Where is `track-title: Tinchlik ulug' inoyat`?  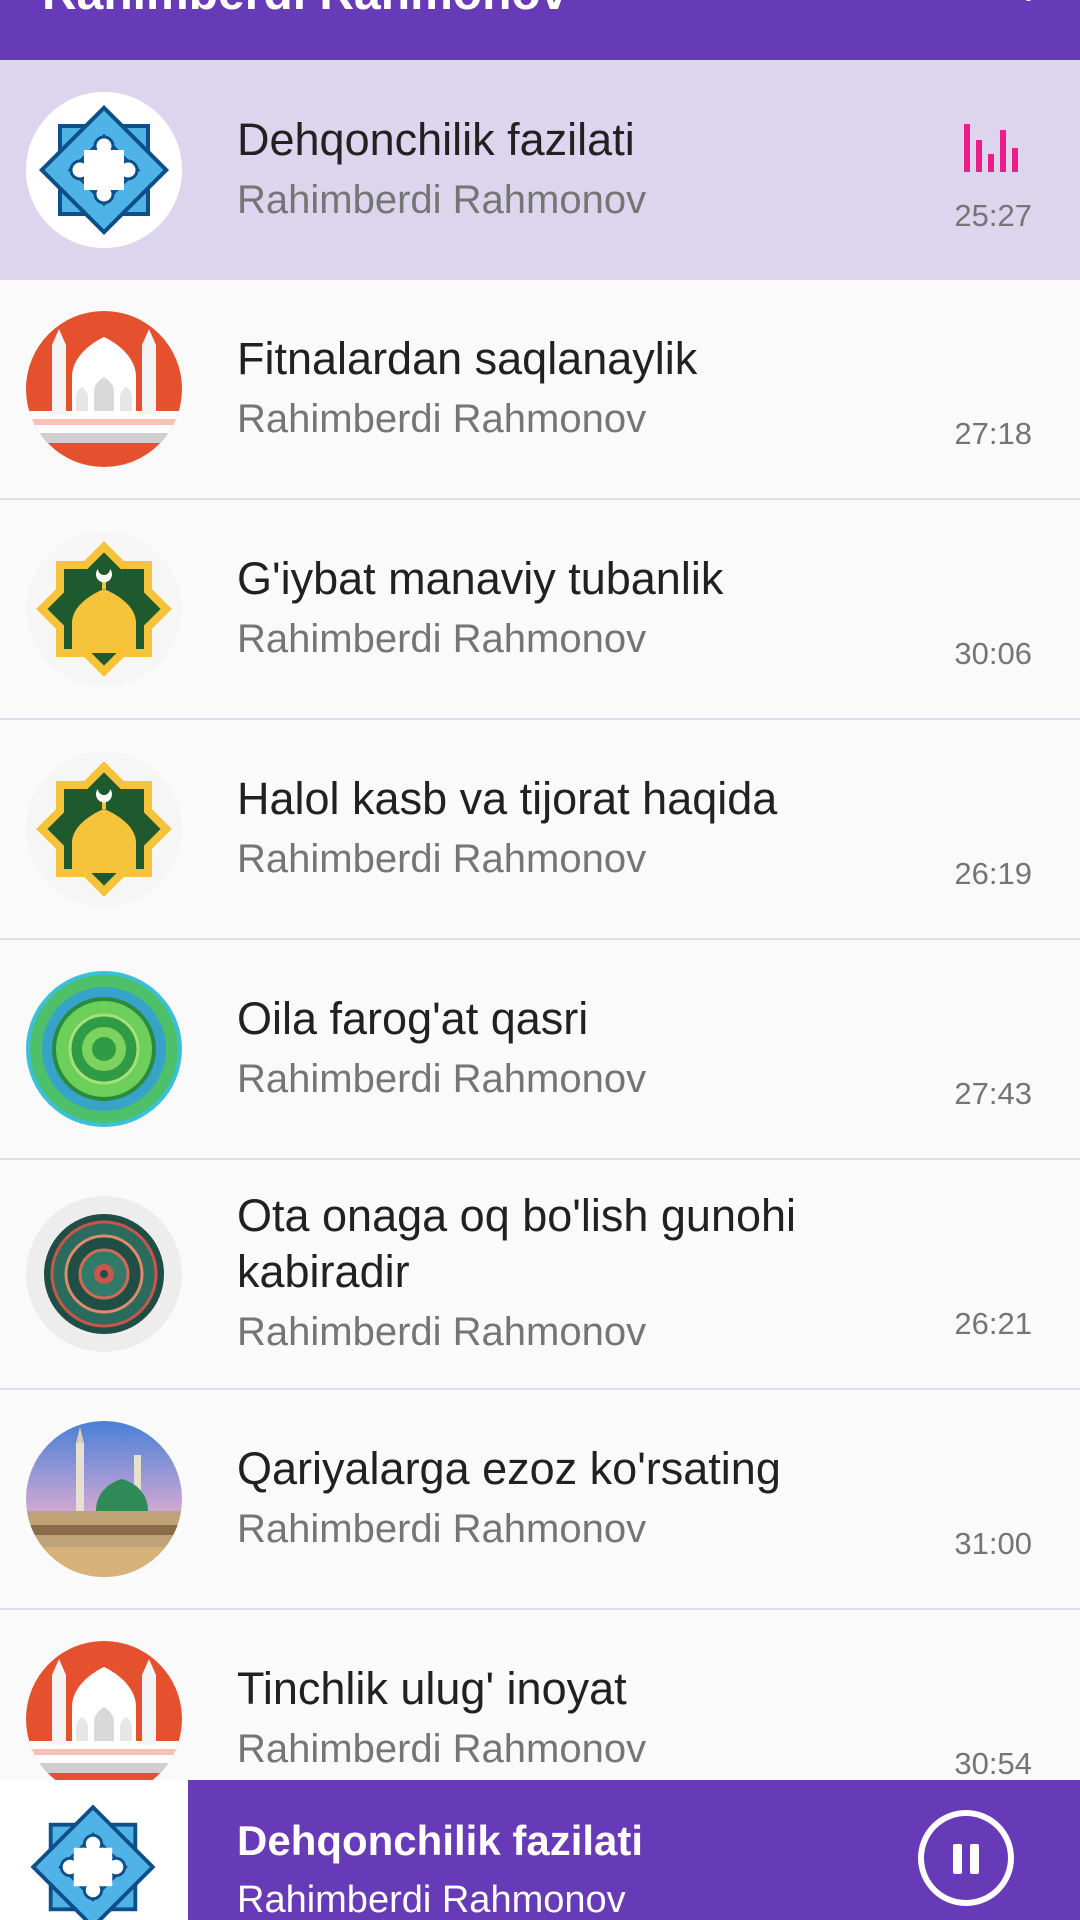 track-title: Tinchlik ulug' inoyat is located at coordinates (432, 1688).